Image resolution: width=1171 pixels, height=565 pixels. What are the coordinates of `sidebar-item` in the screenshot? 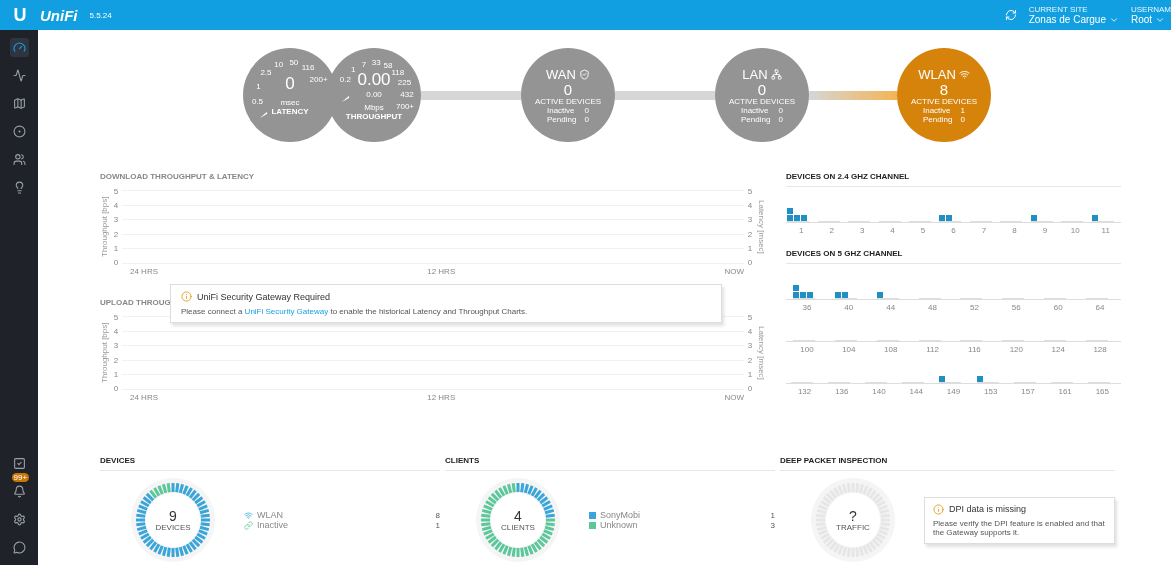 It's located at (19, 47).